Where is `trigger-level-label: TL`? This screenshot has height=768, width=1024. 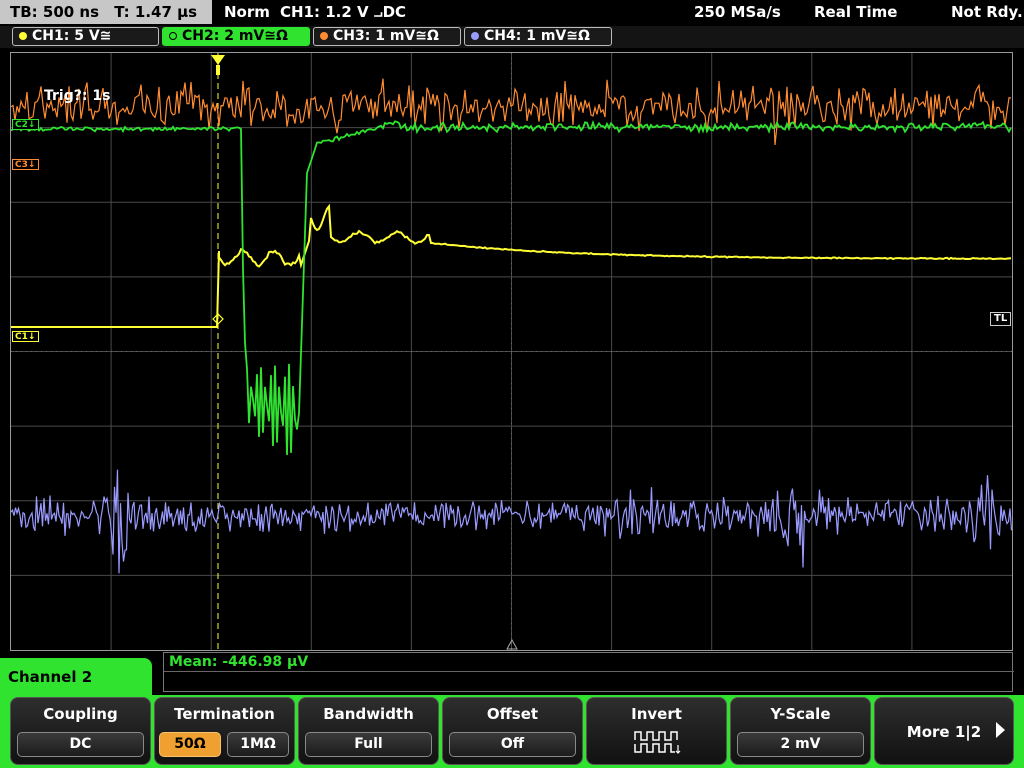
trigger-level-label: TL is located at coordinates (1001, 318).